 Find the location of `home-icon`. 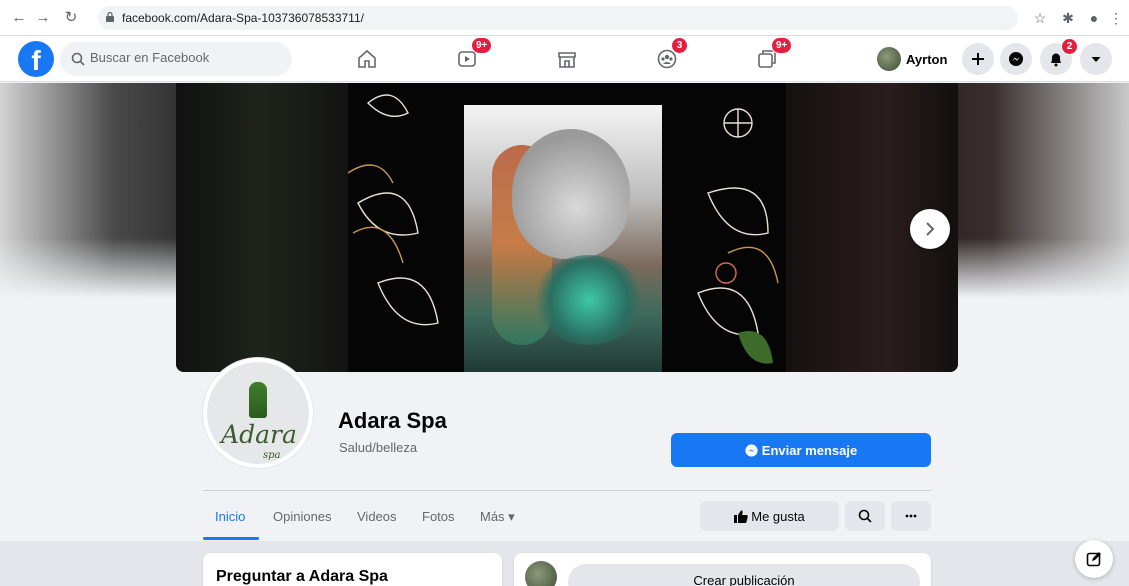

home-icon is located at coordinates (367, 58).